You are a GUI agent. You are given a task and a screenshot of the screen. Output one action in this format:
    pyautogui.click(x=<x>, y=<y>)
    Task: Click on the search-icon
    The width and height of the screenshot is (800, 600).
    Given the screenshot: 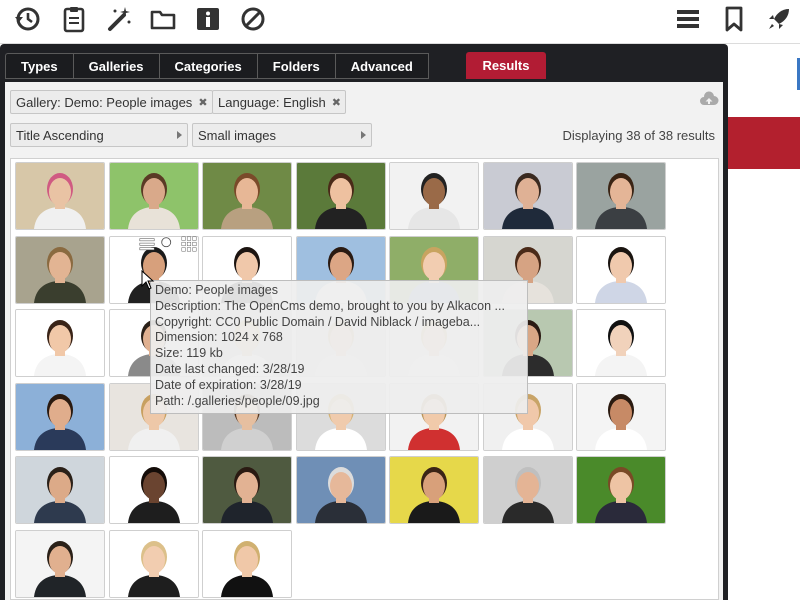 What is the action you would take?
    pyautogui.click(x=167, y=244)
    